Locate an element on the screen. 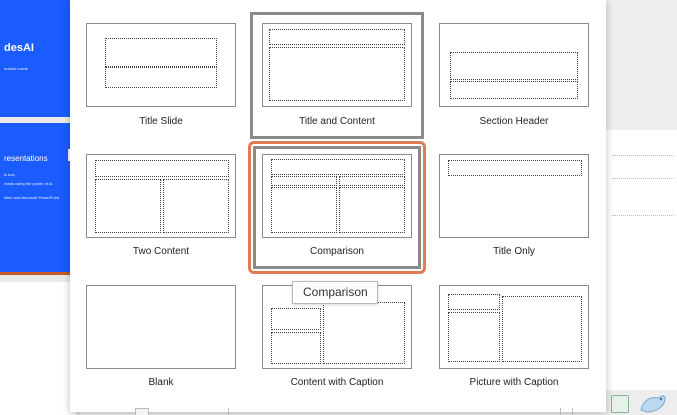 The height and width of the screenshot is (415, 677). layout-label: Two Content is located at coordinates (161, 251).